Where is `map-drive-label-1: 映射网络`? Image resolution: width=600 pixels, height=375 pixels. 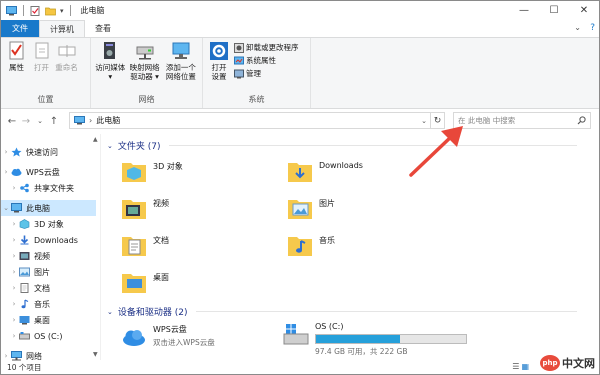
map-drive-label-1: 映射网络 is located at coordinates (144, 67).